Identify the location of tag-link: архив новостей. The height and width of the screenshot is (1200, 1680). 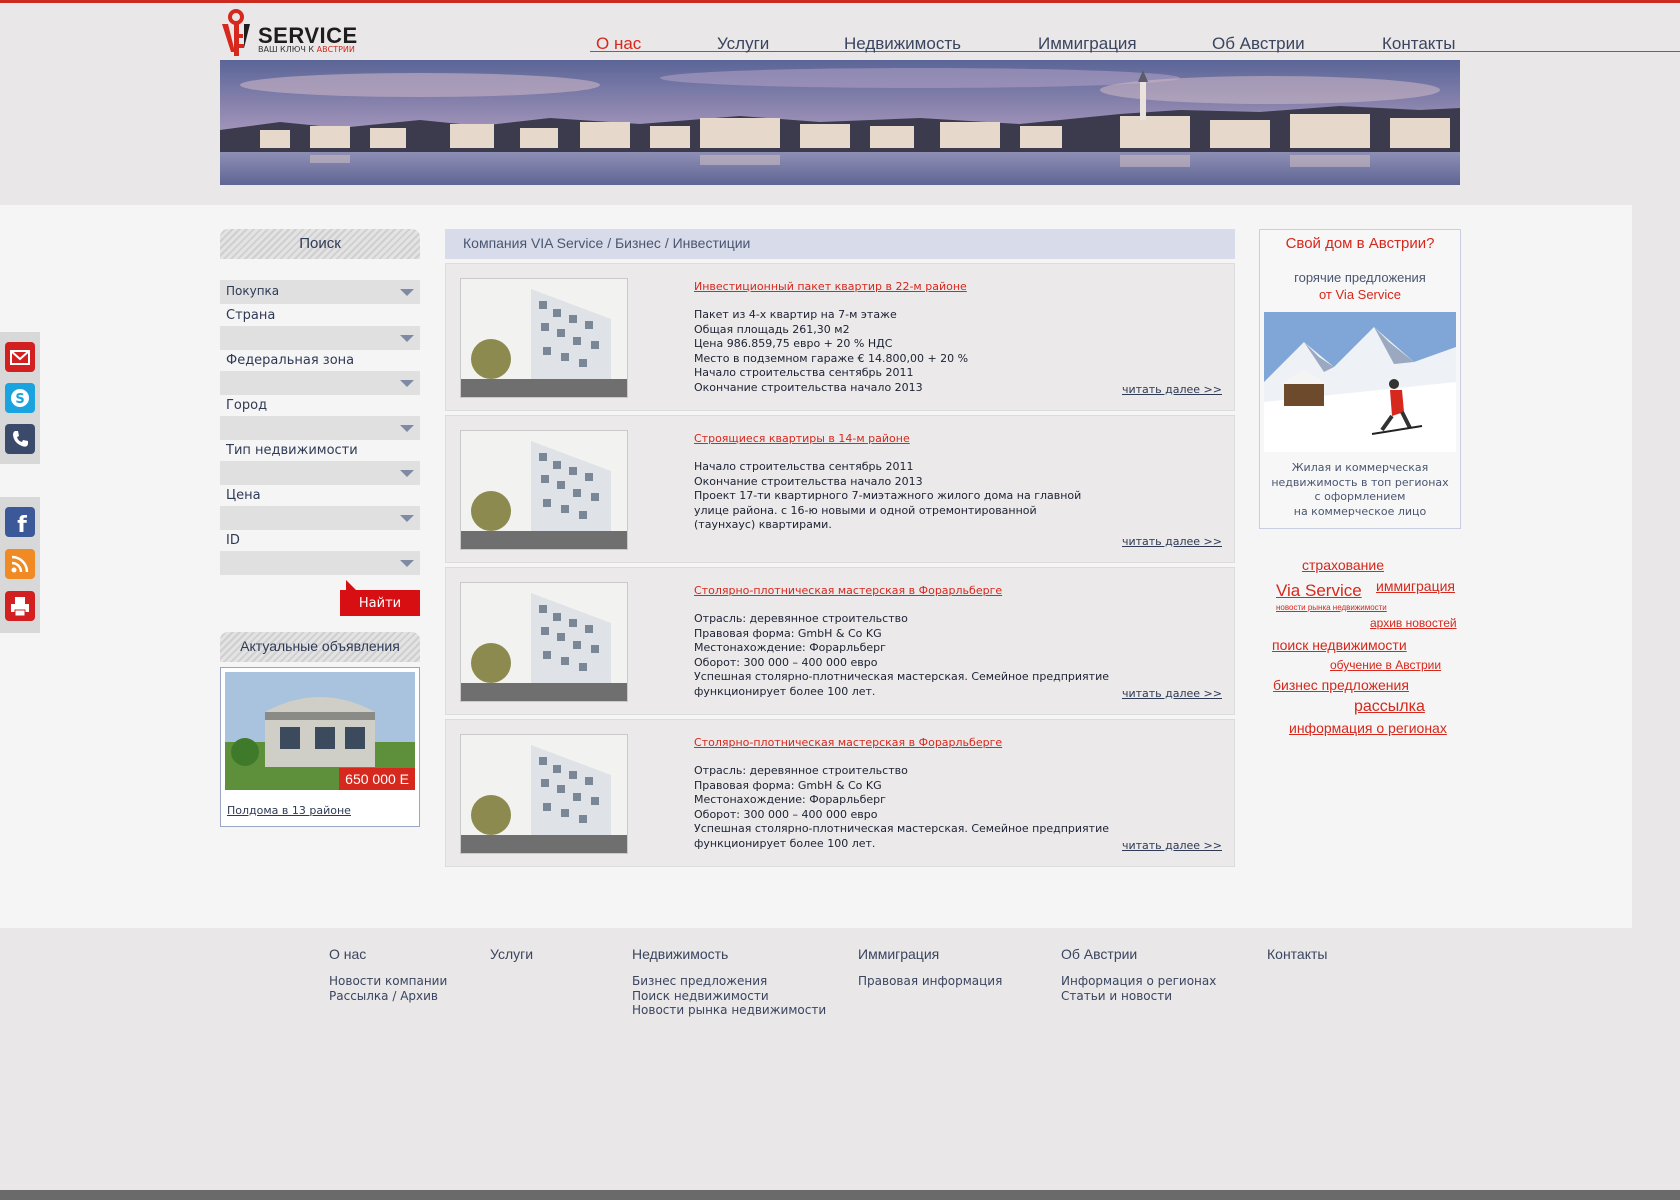
(1413, 623).